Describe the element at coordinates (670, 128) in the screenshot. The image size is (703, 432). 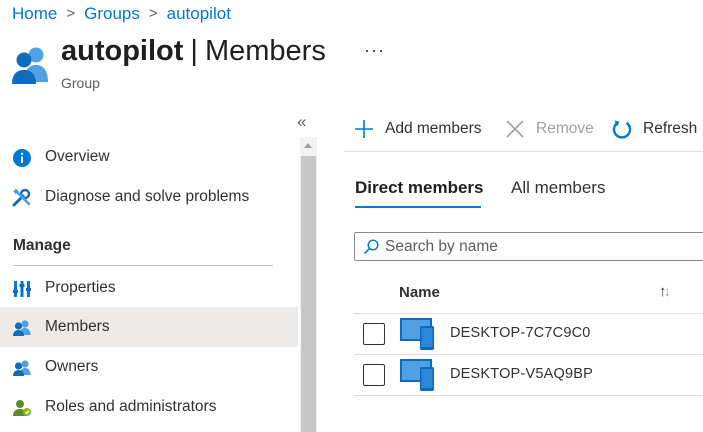
I see `refresh-label: Refresh` at that location.